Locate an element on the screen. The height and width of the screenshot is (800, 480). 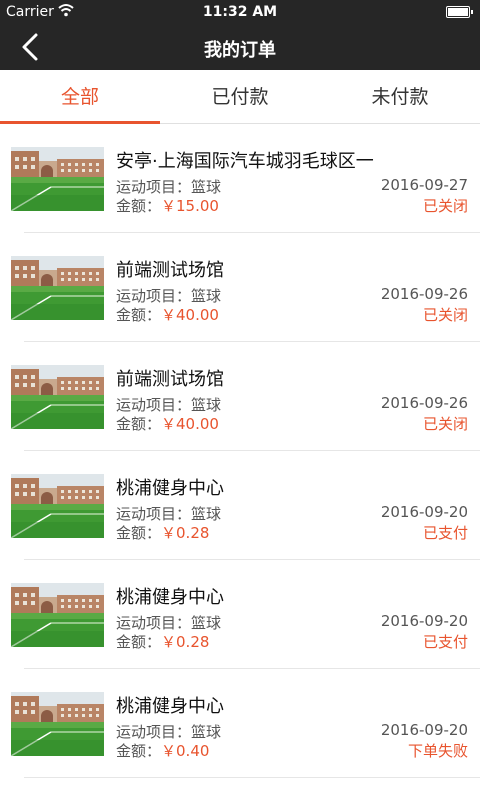
status-time: 11:32 AM is located at coordinates (240, 12).